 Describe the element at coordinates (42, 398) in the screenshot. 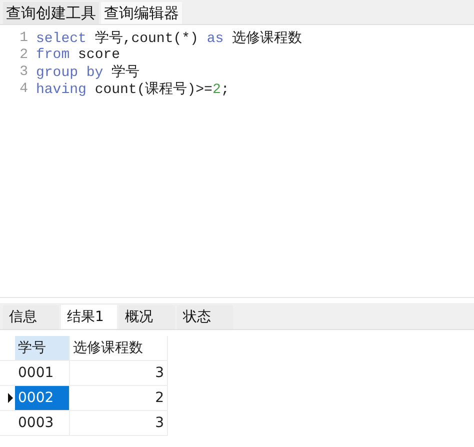

I see `table-cell: 0002` at that location.